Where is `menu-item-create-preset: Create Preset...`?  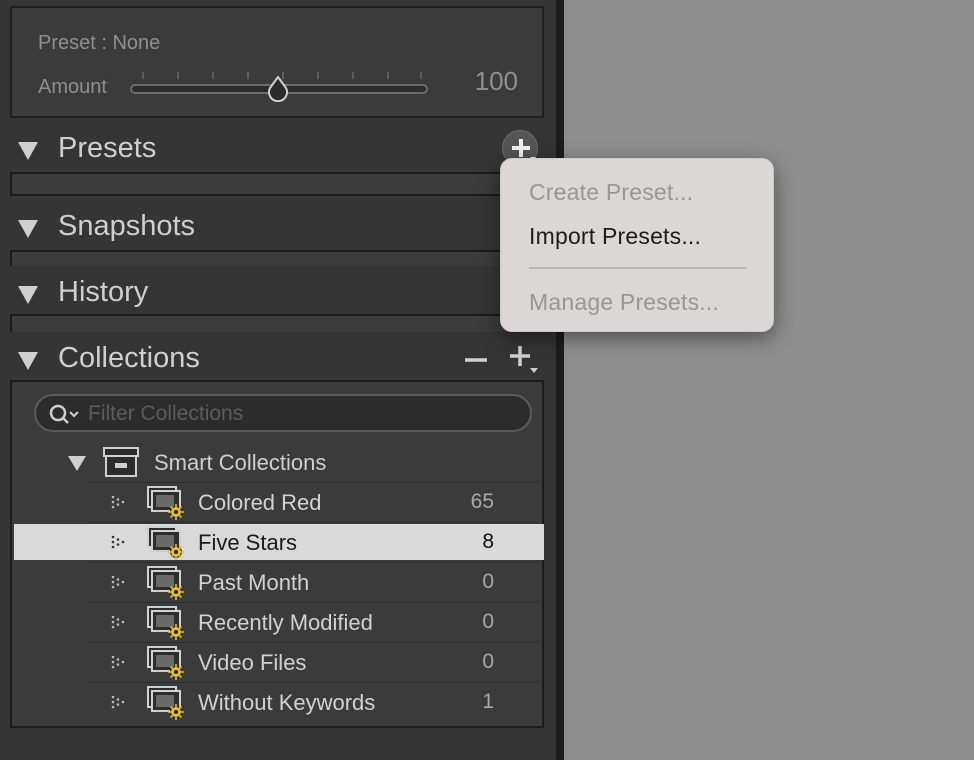 menu-item-create-preset: Create Preset... is located at coordinates (611, 192).